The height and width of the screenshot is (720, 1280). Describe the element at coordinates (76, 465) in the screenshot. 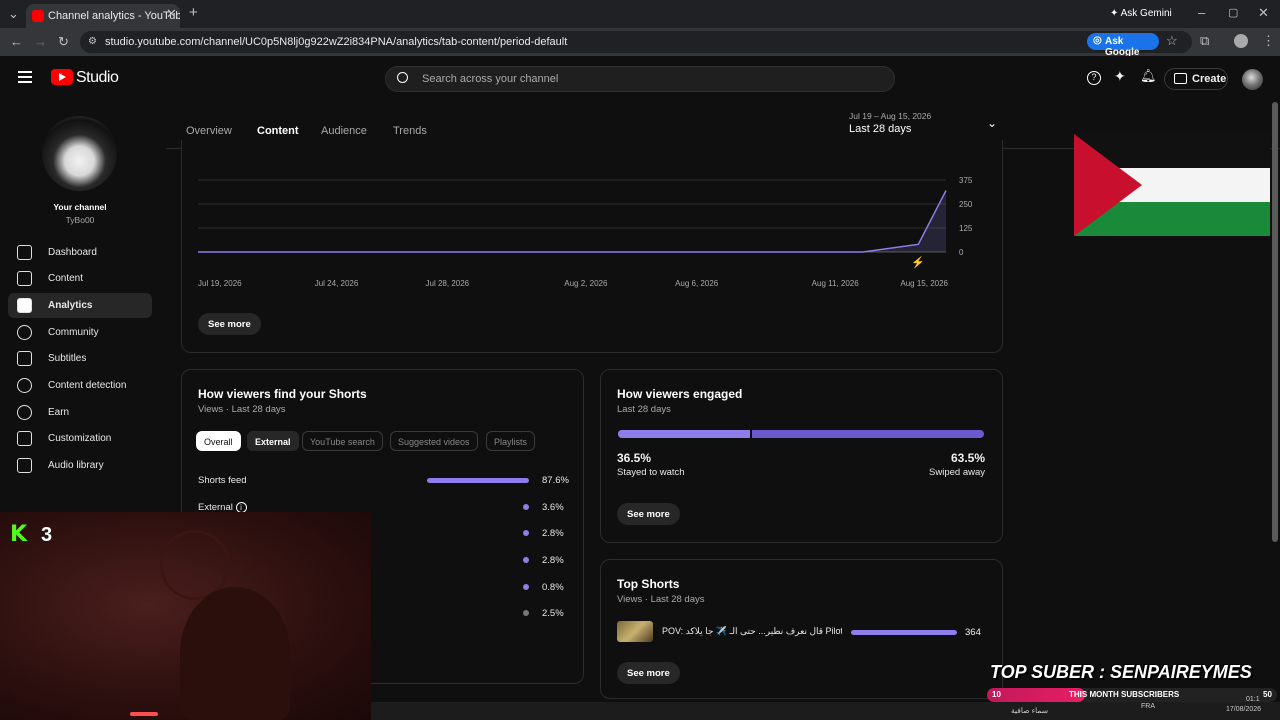

I see `sidebar-item-label: Audio library` at that location.